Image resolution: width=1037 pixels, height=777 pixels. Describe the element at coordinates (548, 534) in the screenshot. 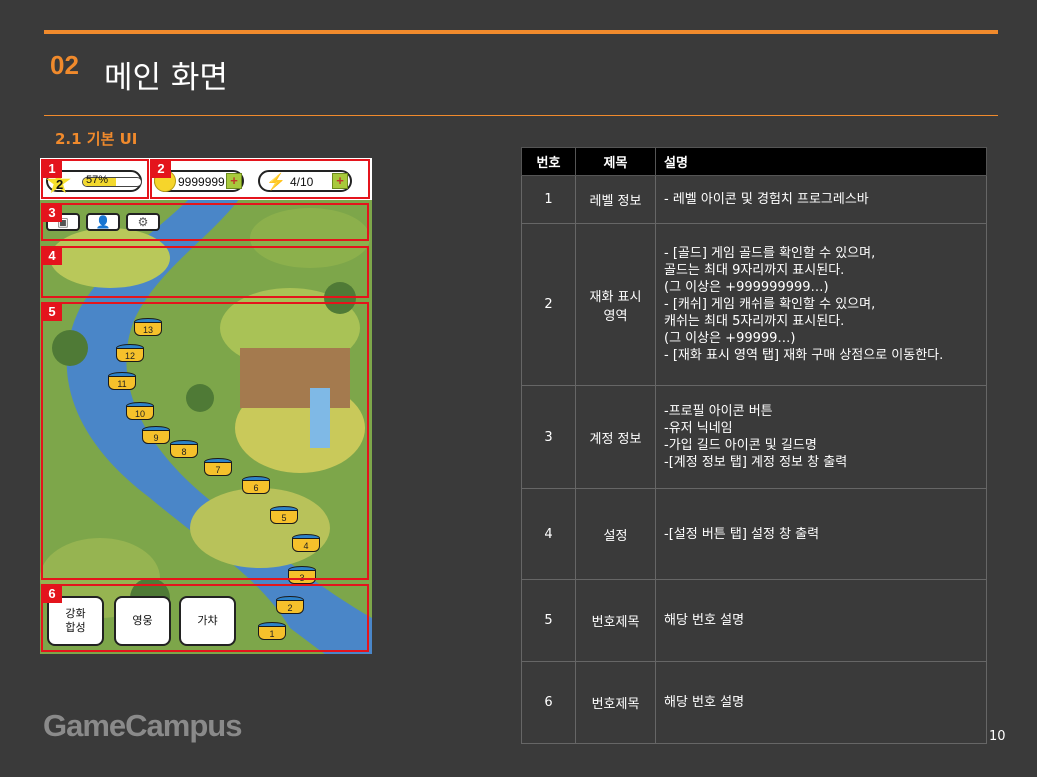

I see `row-number: 4` at that location.